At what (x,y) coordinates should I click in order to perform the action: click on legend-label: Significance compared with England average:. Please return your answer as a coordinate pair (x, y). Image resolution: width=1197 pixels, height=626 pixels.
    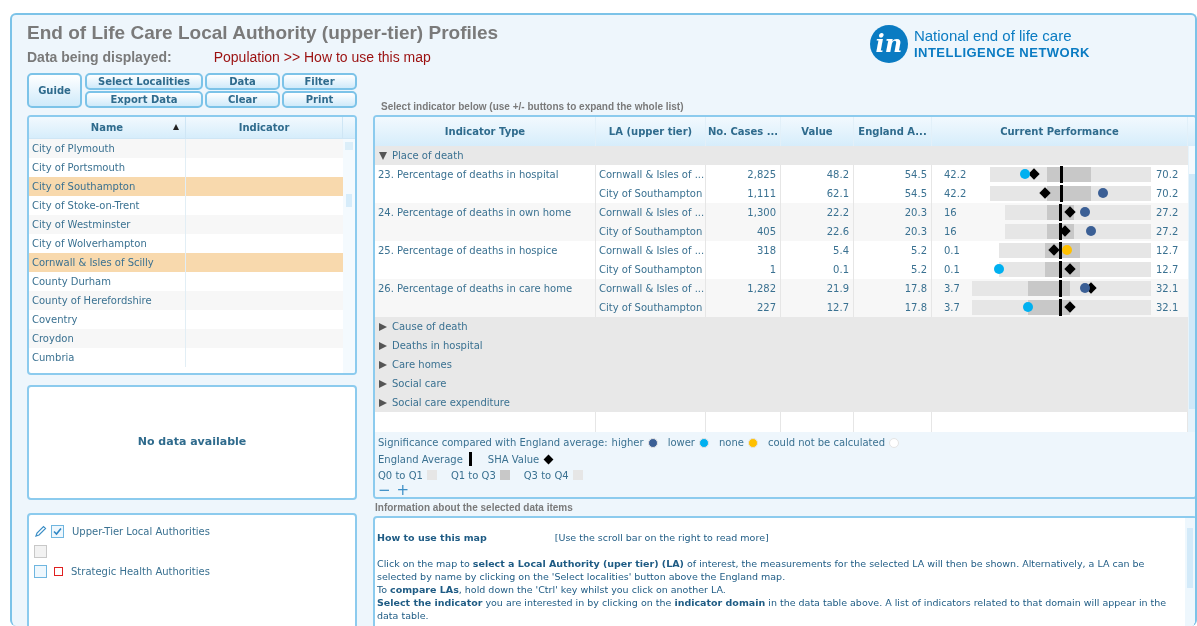
    Looking at the image, I should click on (493, 443).